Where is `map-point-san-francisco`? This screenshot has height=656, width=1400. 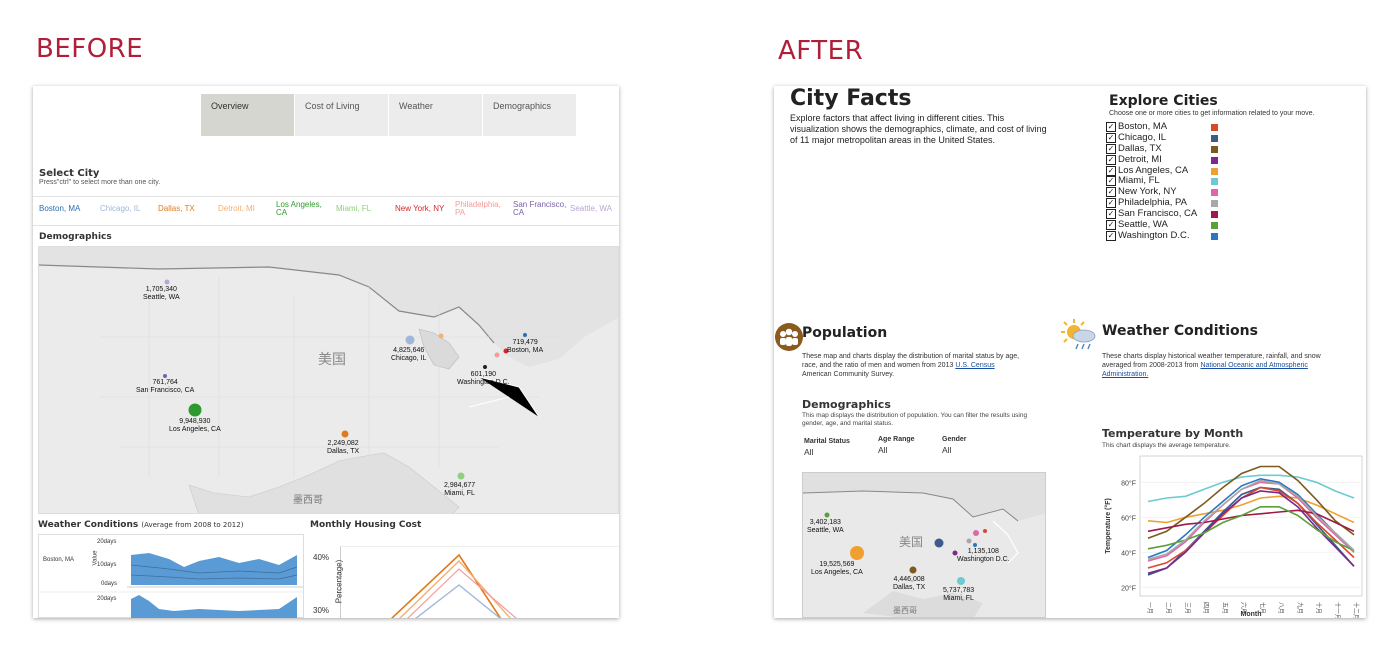
map-point-san-francisco is located at coordinates (165, 376).